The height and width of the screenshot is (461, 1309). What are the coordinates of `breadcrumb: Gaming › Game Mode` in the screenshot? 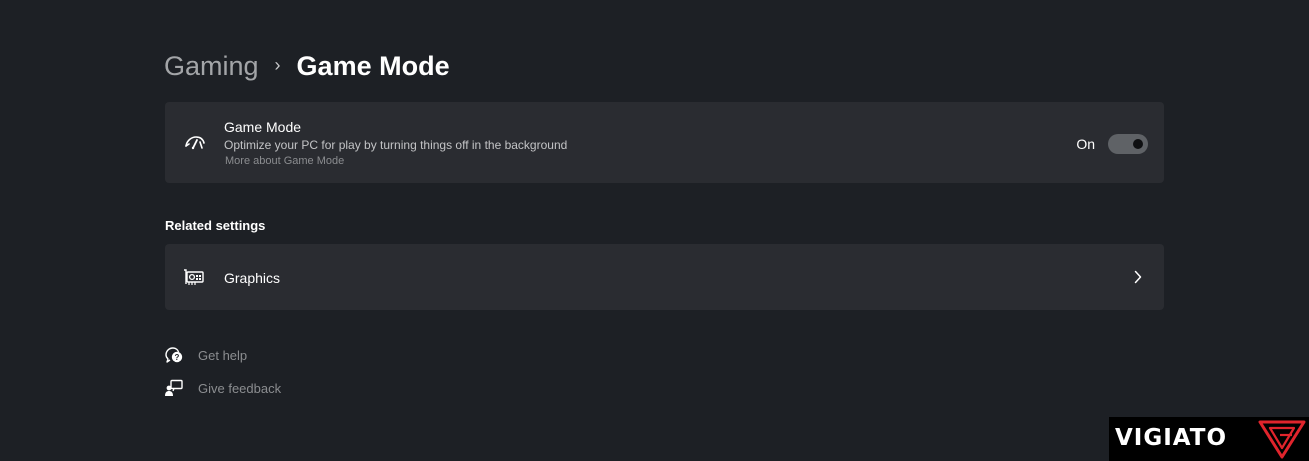 It's located at (307, 66).